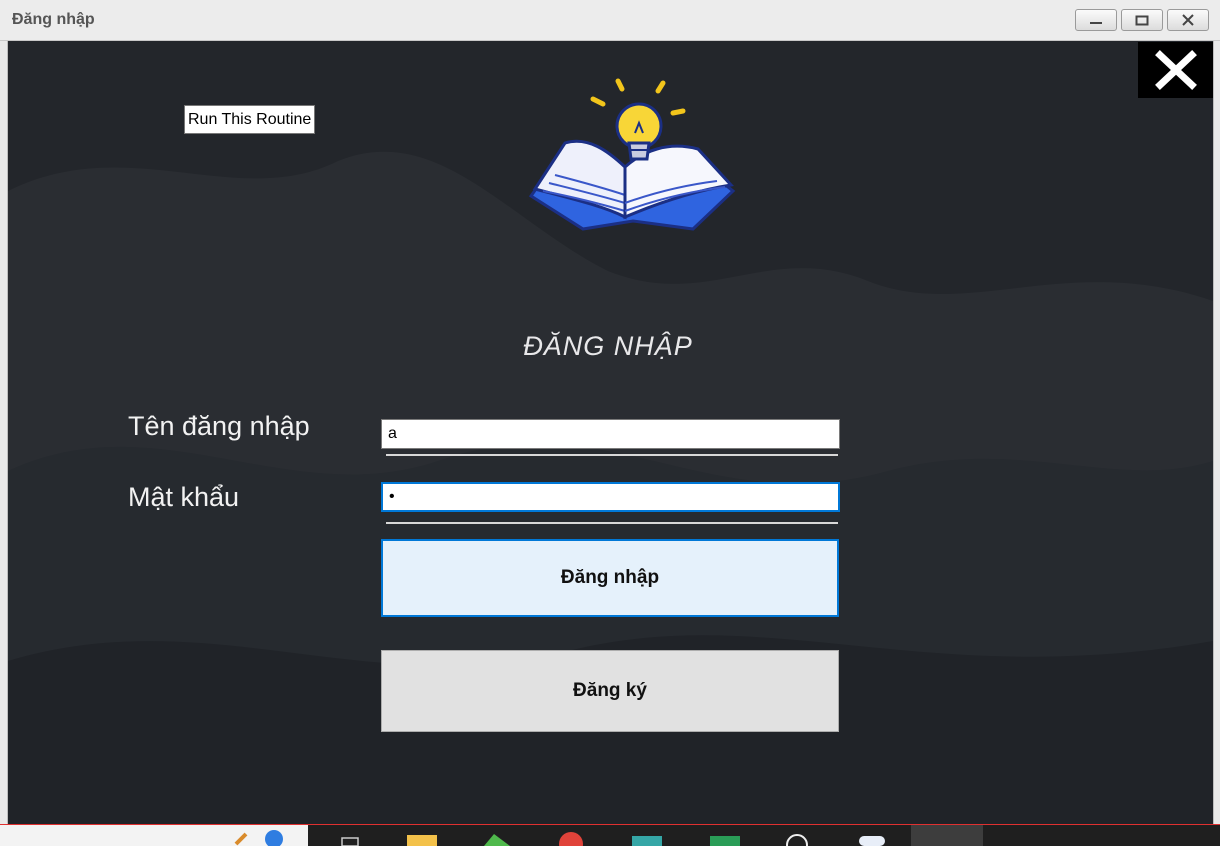  I want to click on excel-icon, so click(725, 838).